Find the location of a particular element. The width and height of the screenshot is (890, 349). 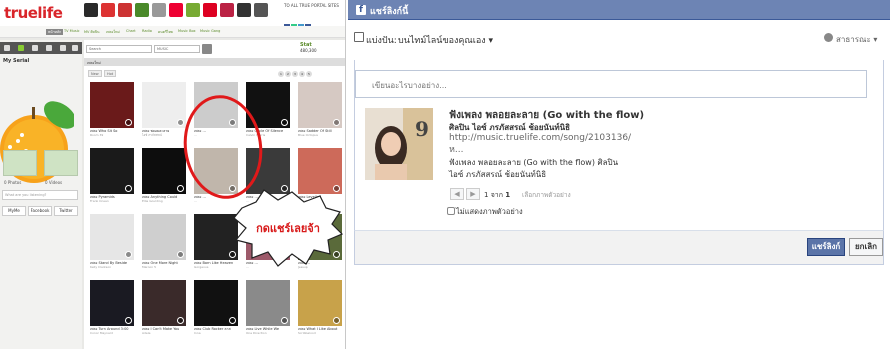

page-number: 5 is located at coordinates (309, 74).